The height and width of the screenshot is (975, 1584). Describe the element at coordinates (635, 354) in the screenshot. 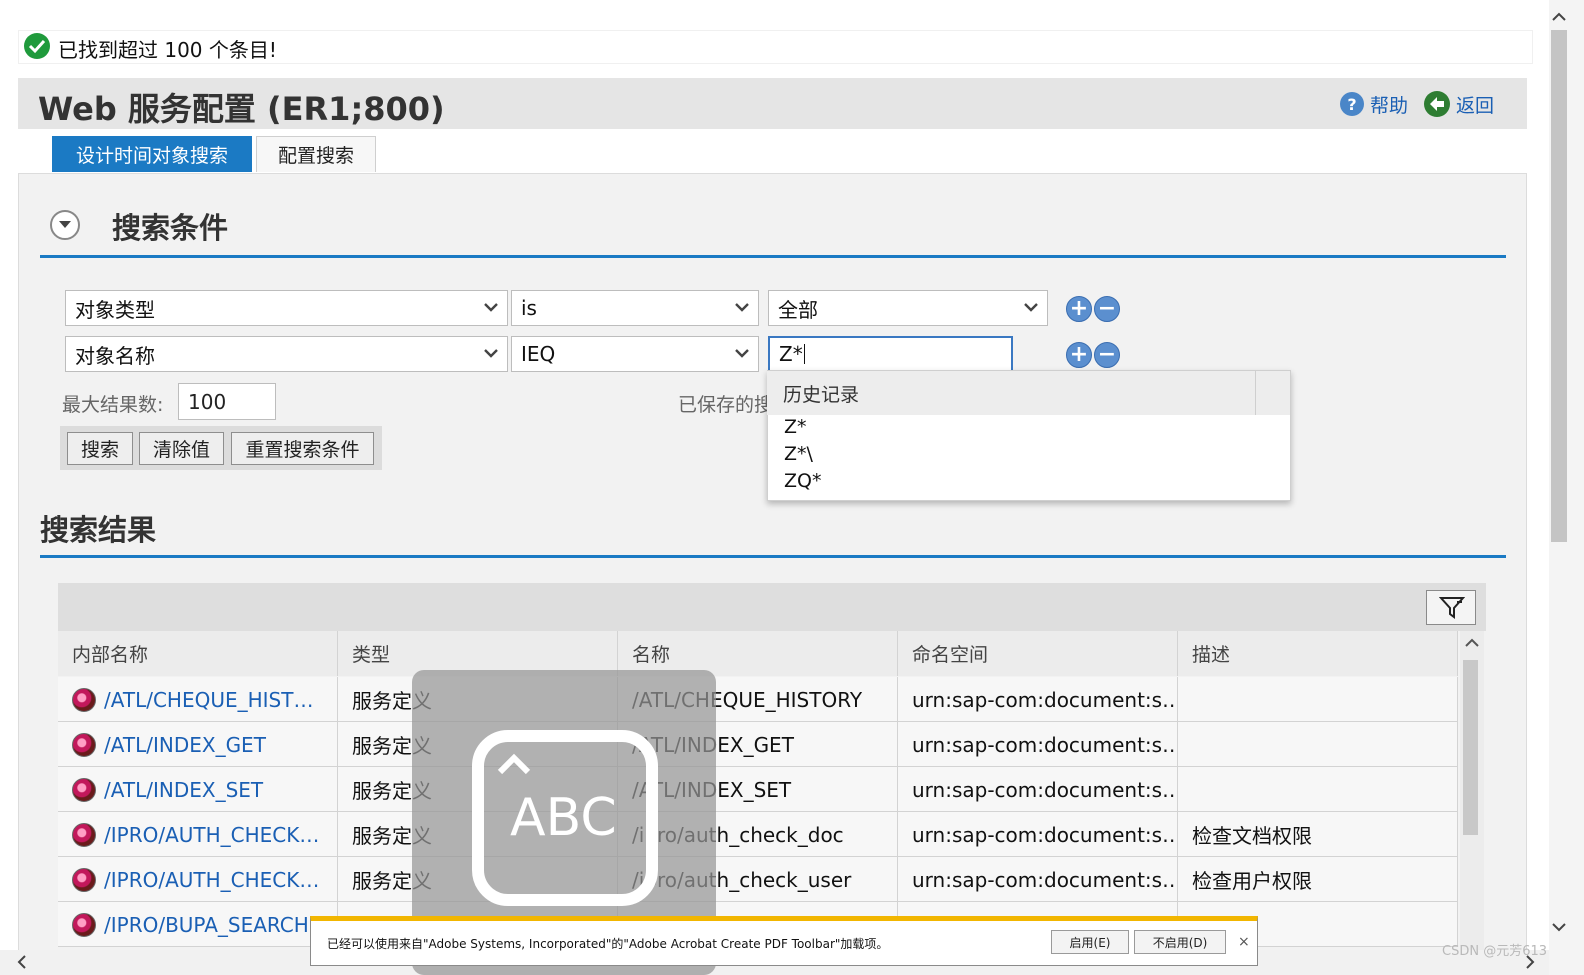

I see `criteria-operator-select-2: IEQ` at that location.